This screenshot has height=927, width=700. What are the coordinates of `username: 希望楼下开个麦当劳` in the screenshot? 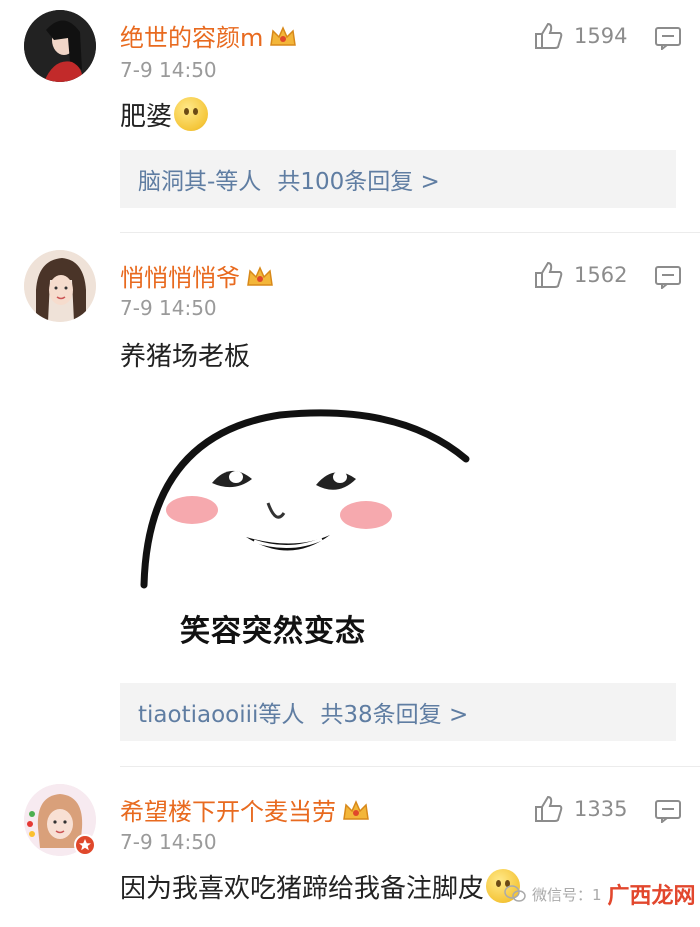 It's located at (245, 809).